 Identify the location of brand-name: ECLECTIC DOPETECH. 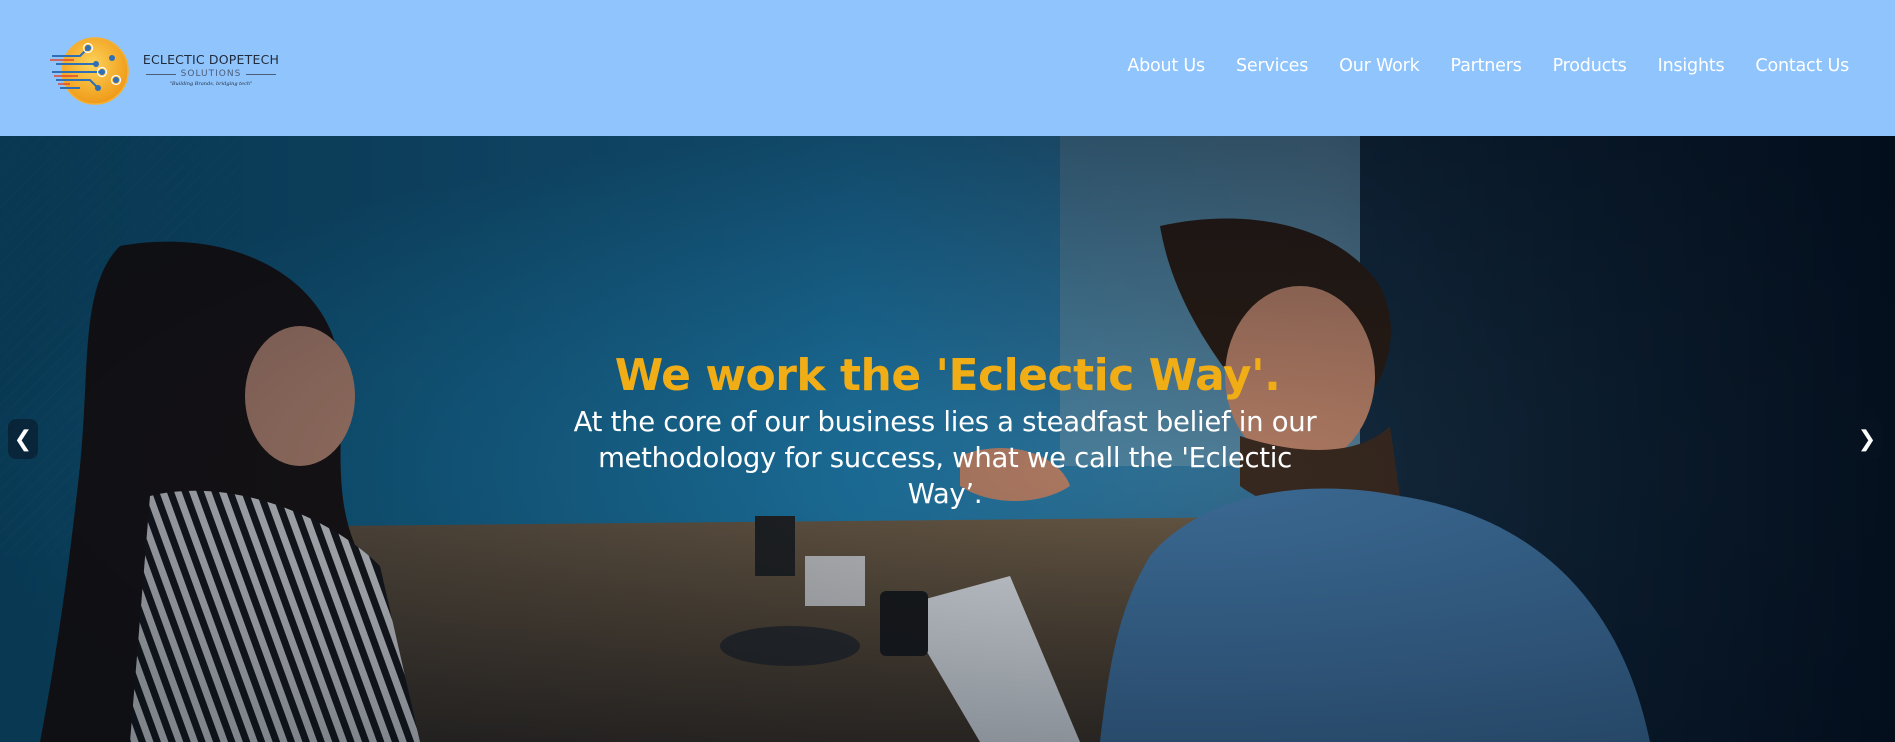
(211, 59).